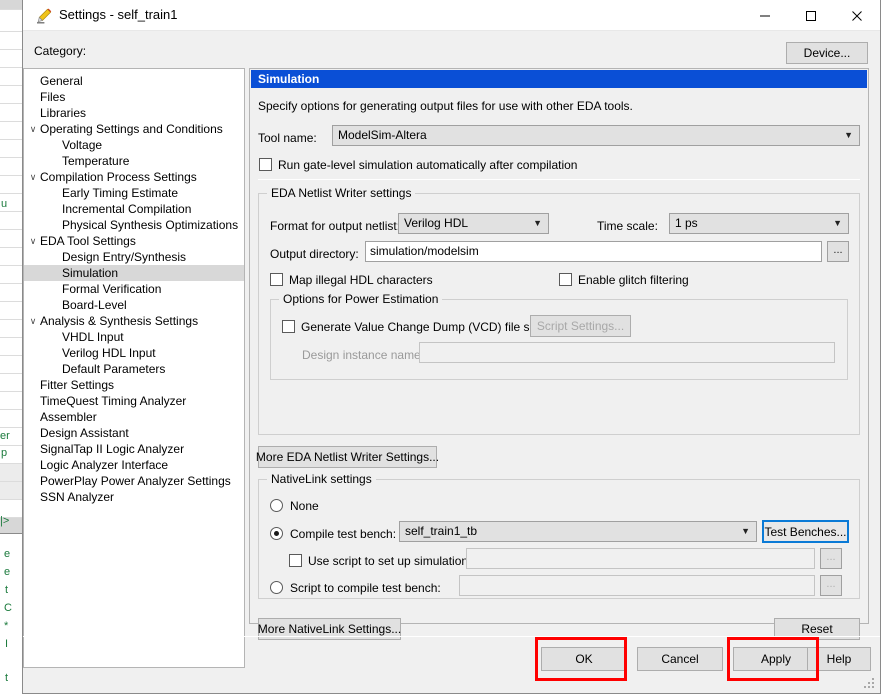  Describe the element at coordinates (68, 417) in the screenshot. I see `tree-item-label: Assembler` at that location.